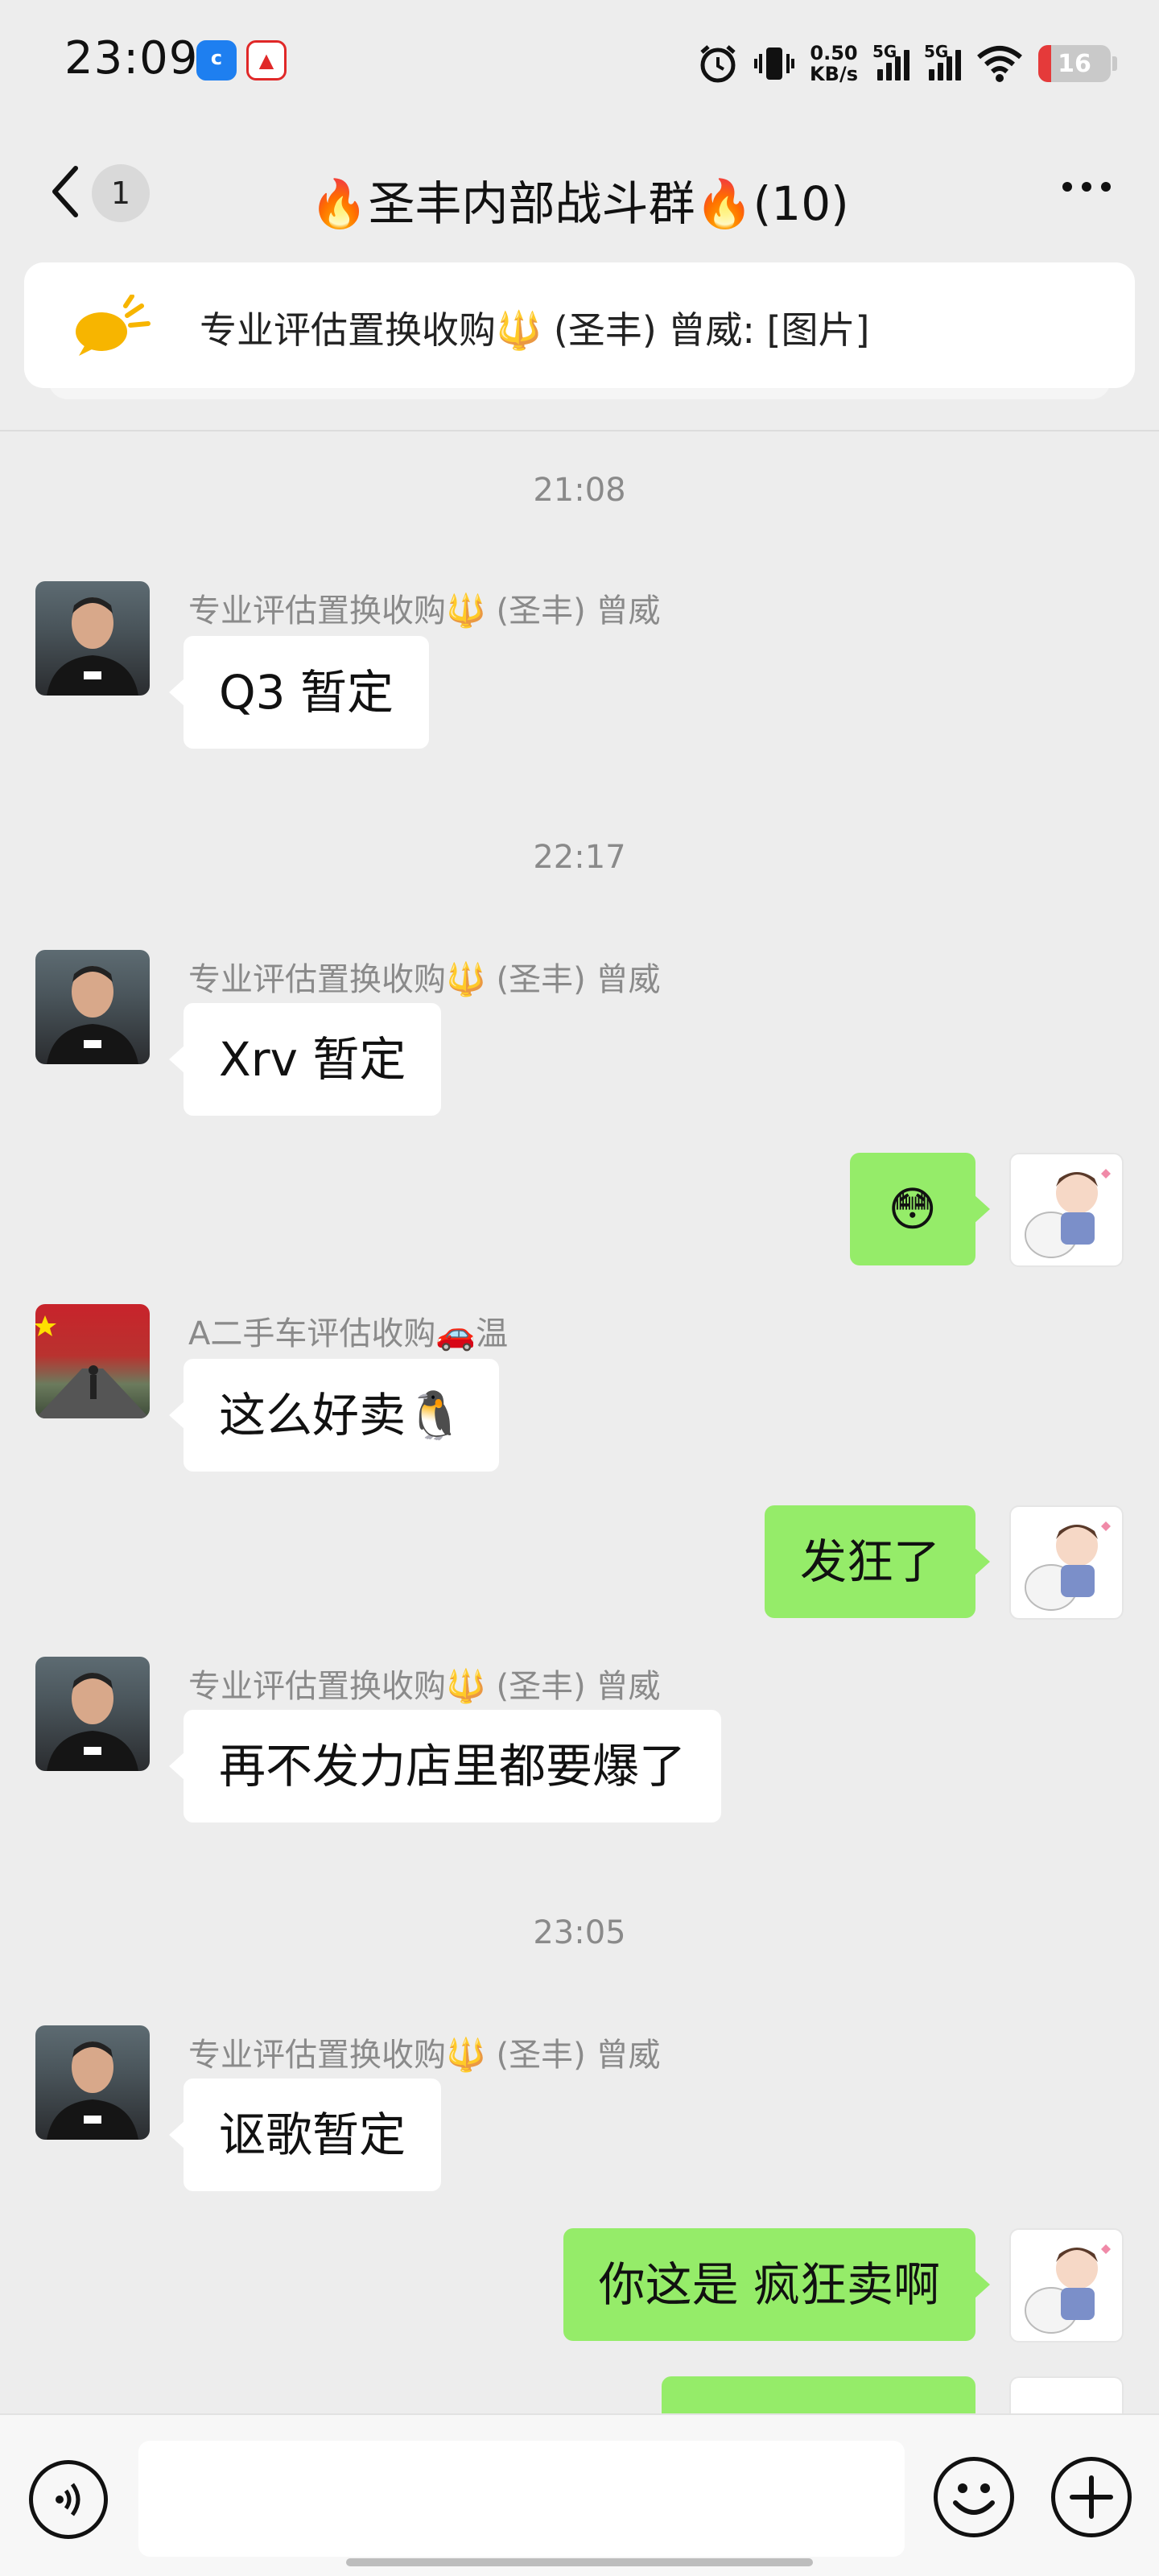 The height and width of the screenshot is (2576, 1159). Describe the element at coordinates (216, 60) in the screenshot. I see `app-notification-icon: c` at that location.